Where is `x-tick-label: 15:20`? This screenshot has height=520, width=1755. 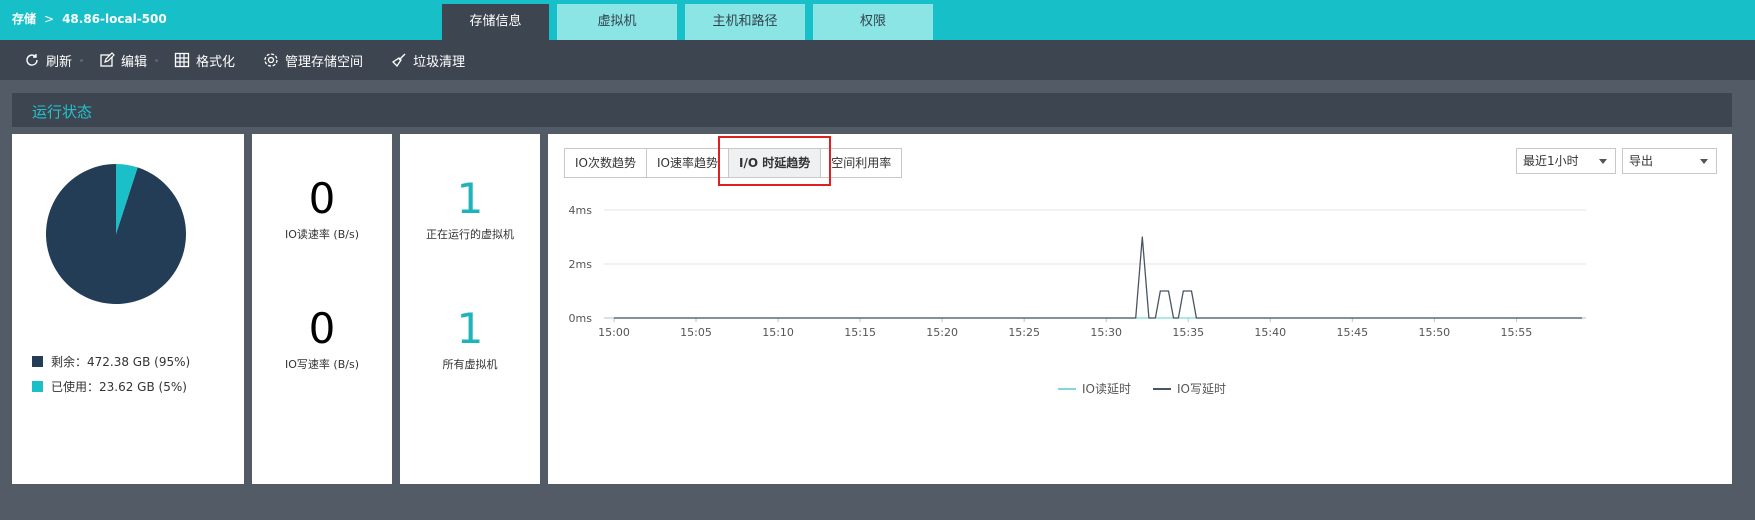
x-tick-label: 15:20 is located at coordinates (942, 332).